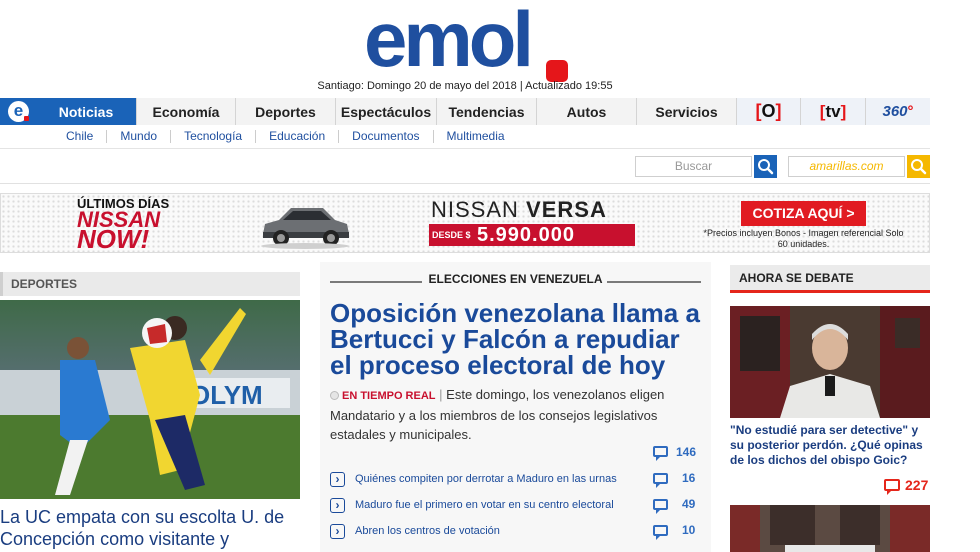 This screenshot has width=980, height=552. Describe the element at coordinates (475, 209) in the screenshot. I see `ad-model-prefix: NISSAN` at that location.